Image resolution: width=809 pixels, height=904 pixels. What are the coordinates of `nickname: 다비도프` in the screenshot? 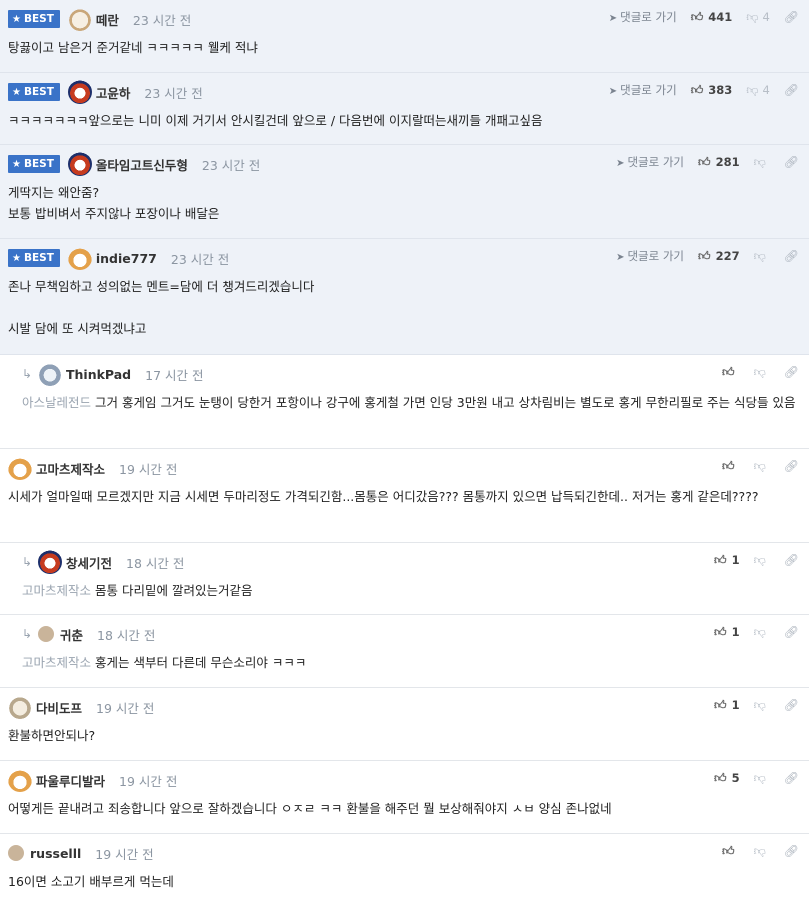 It's located at (59, 707).